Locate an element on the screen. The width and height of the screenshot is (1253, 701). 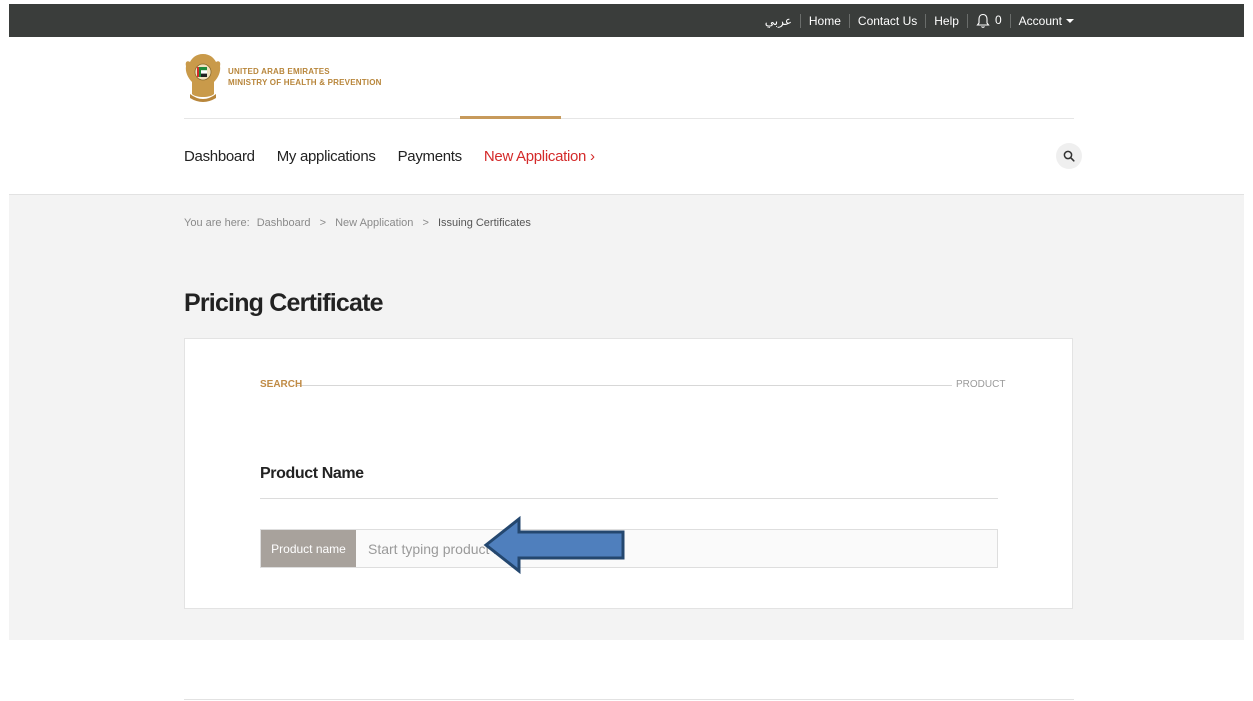
page-title: Pricing Certificate is located at coordinates (284, 303).